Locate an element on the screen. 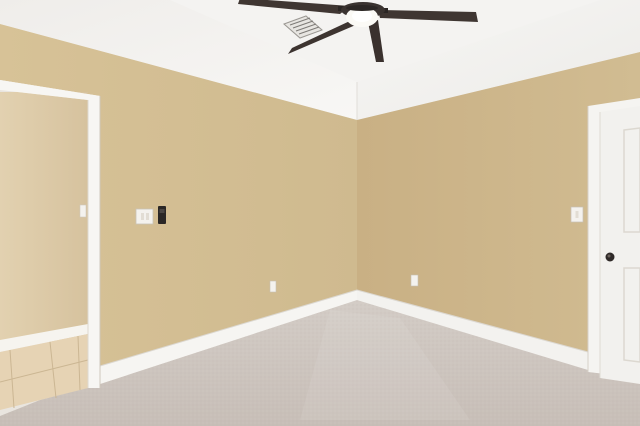  left-doorway is located at coordinates (50, 245).